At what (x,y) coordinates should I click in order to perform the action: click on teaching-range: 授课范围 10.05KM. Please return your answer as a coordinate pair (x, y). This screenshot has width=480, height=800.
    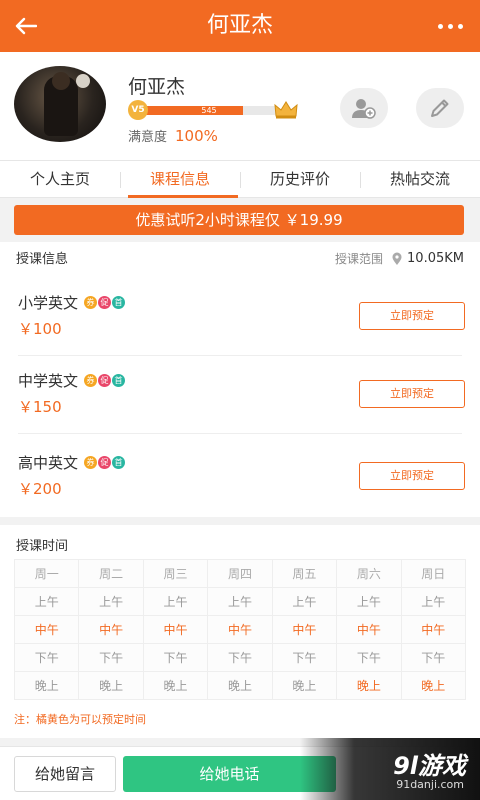
    Looking at the image, I should click on (399, 258).